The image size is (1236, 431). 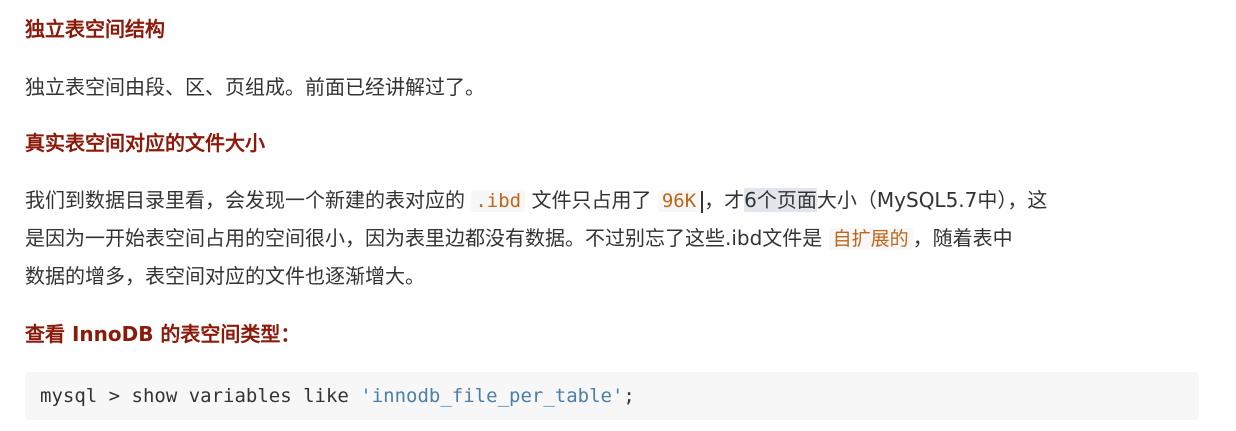 I want to click on section-heading-3: 查看 InnoDB 的表空间类型：, so click(x=163, y=334).